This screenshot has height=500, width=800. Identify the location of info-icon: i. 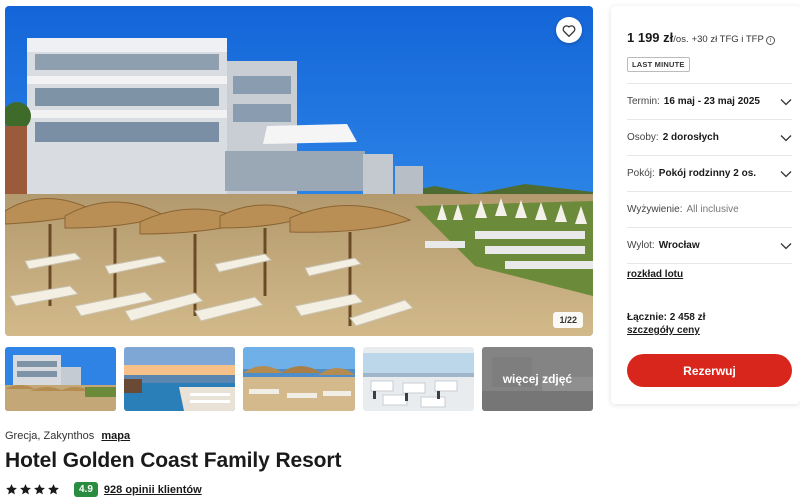
(770, 40).